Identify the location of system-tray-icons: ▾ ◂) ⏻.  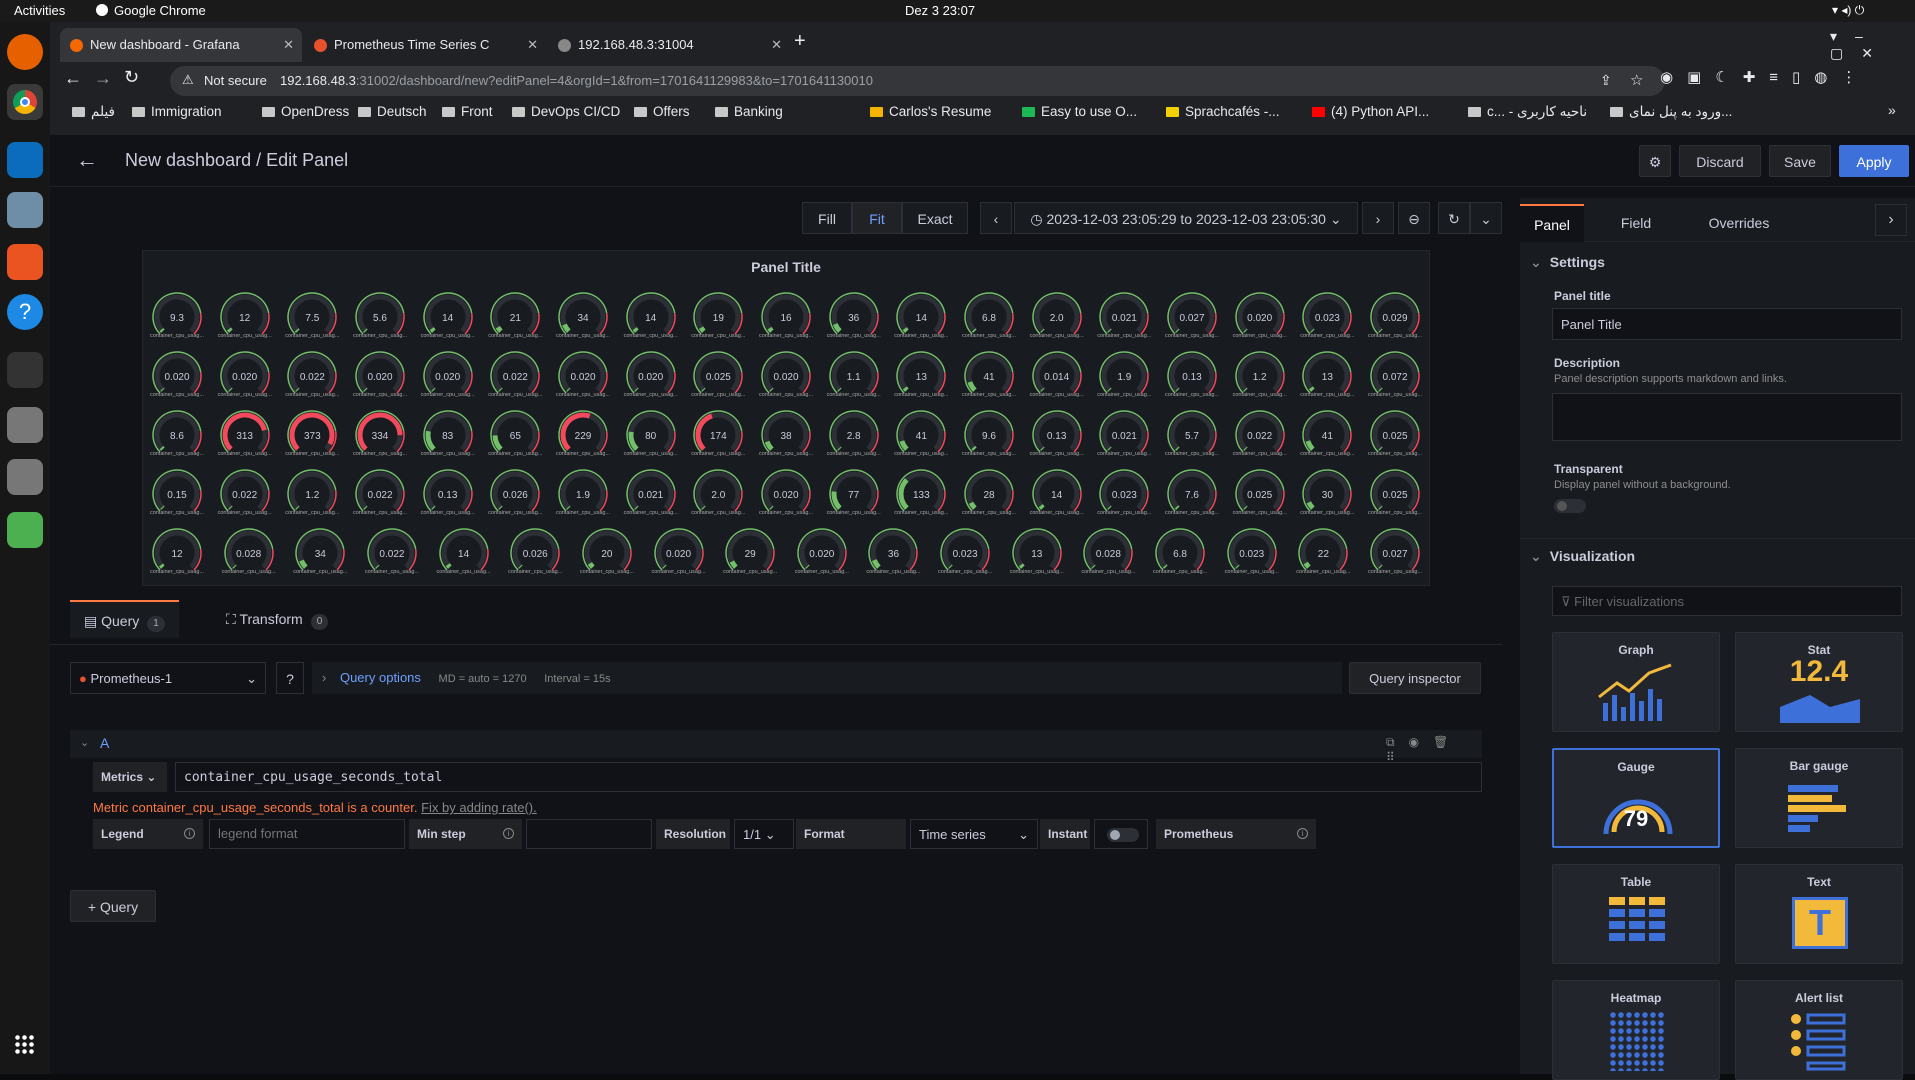
(1848, 10).